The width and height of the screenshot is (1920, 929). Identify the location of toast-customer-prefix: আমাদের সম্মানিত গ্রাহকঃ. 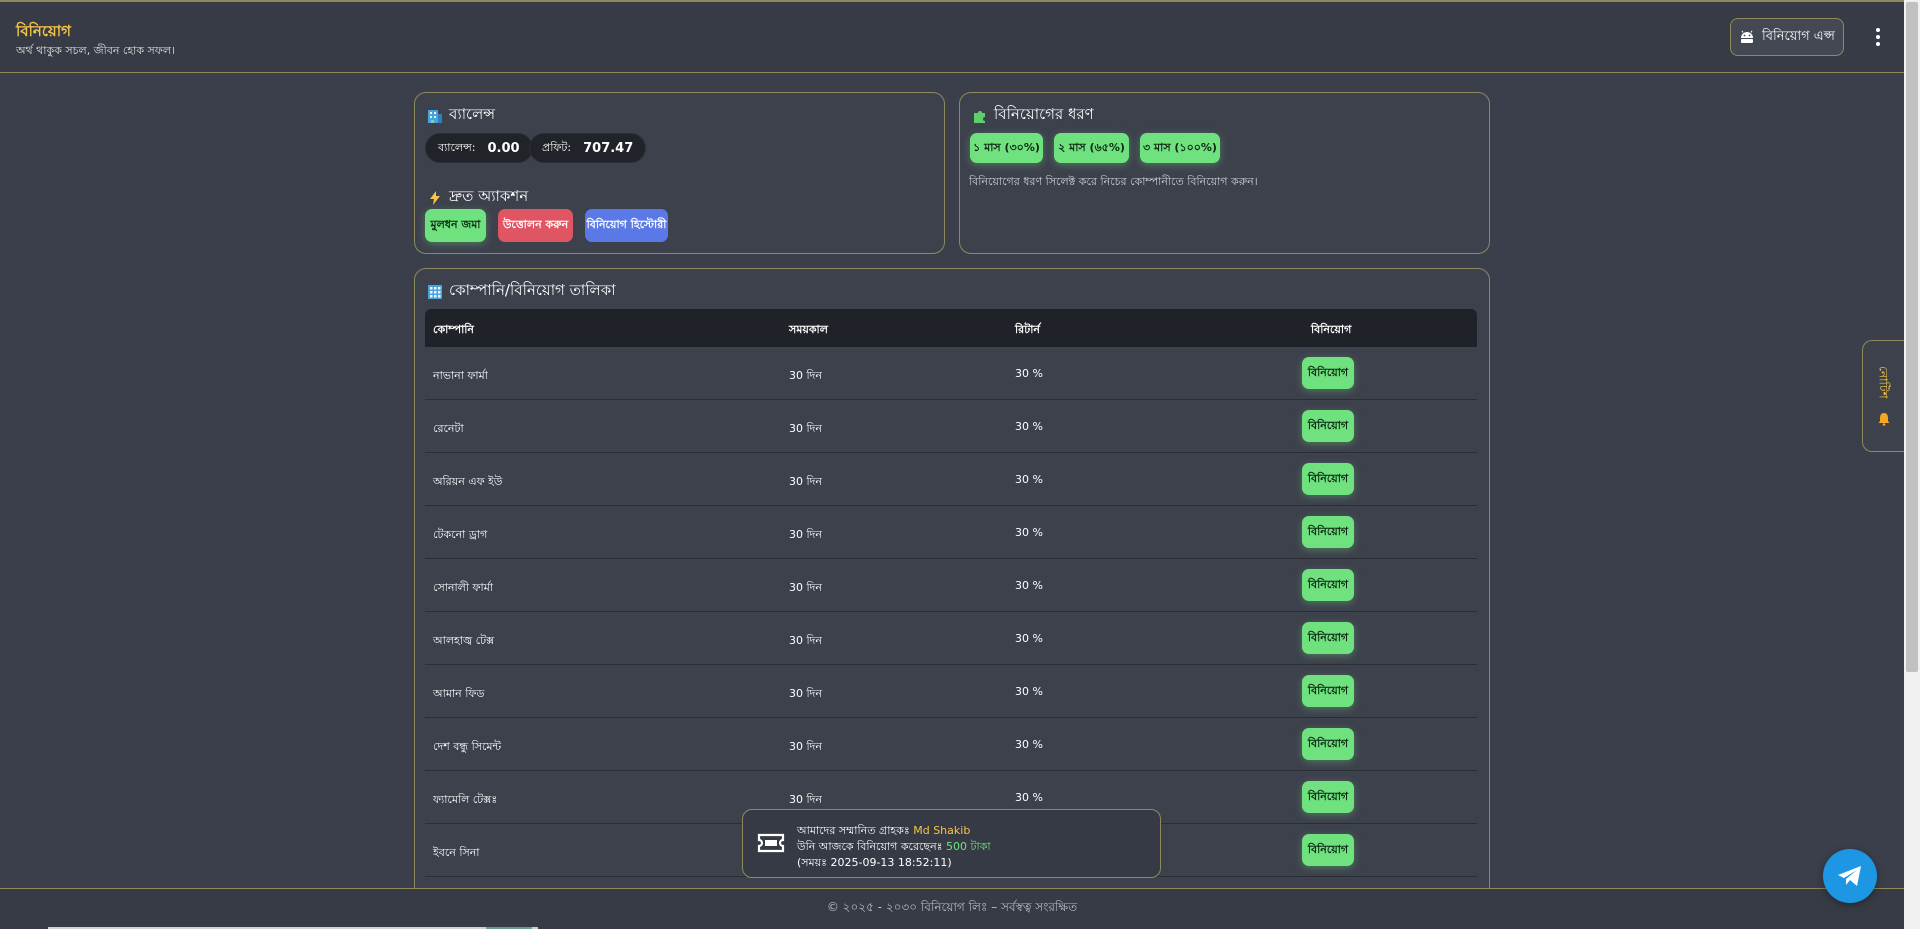
(853, 830).